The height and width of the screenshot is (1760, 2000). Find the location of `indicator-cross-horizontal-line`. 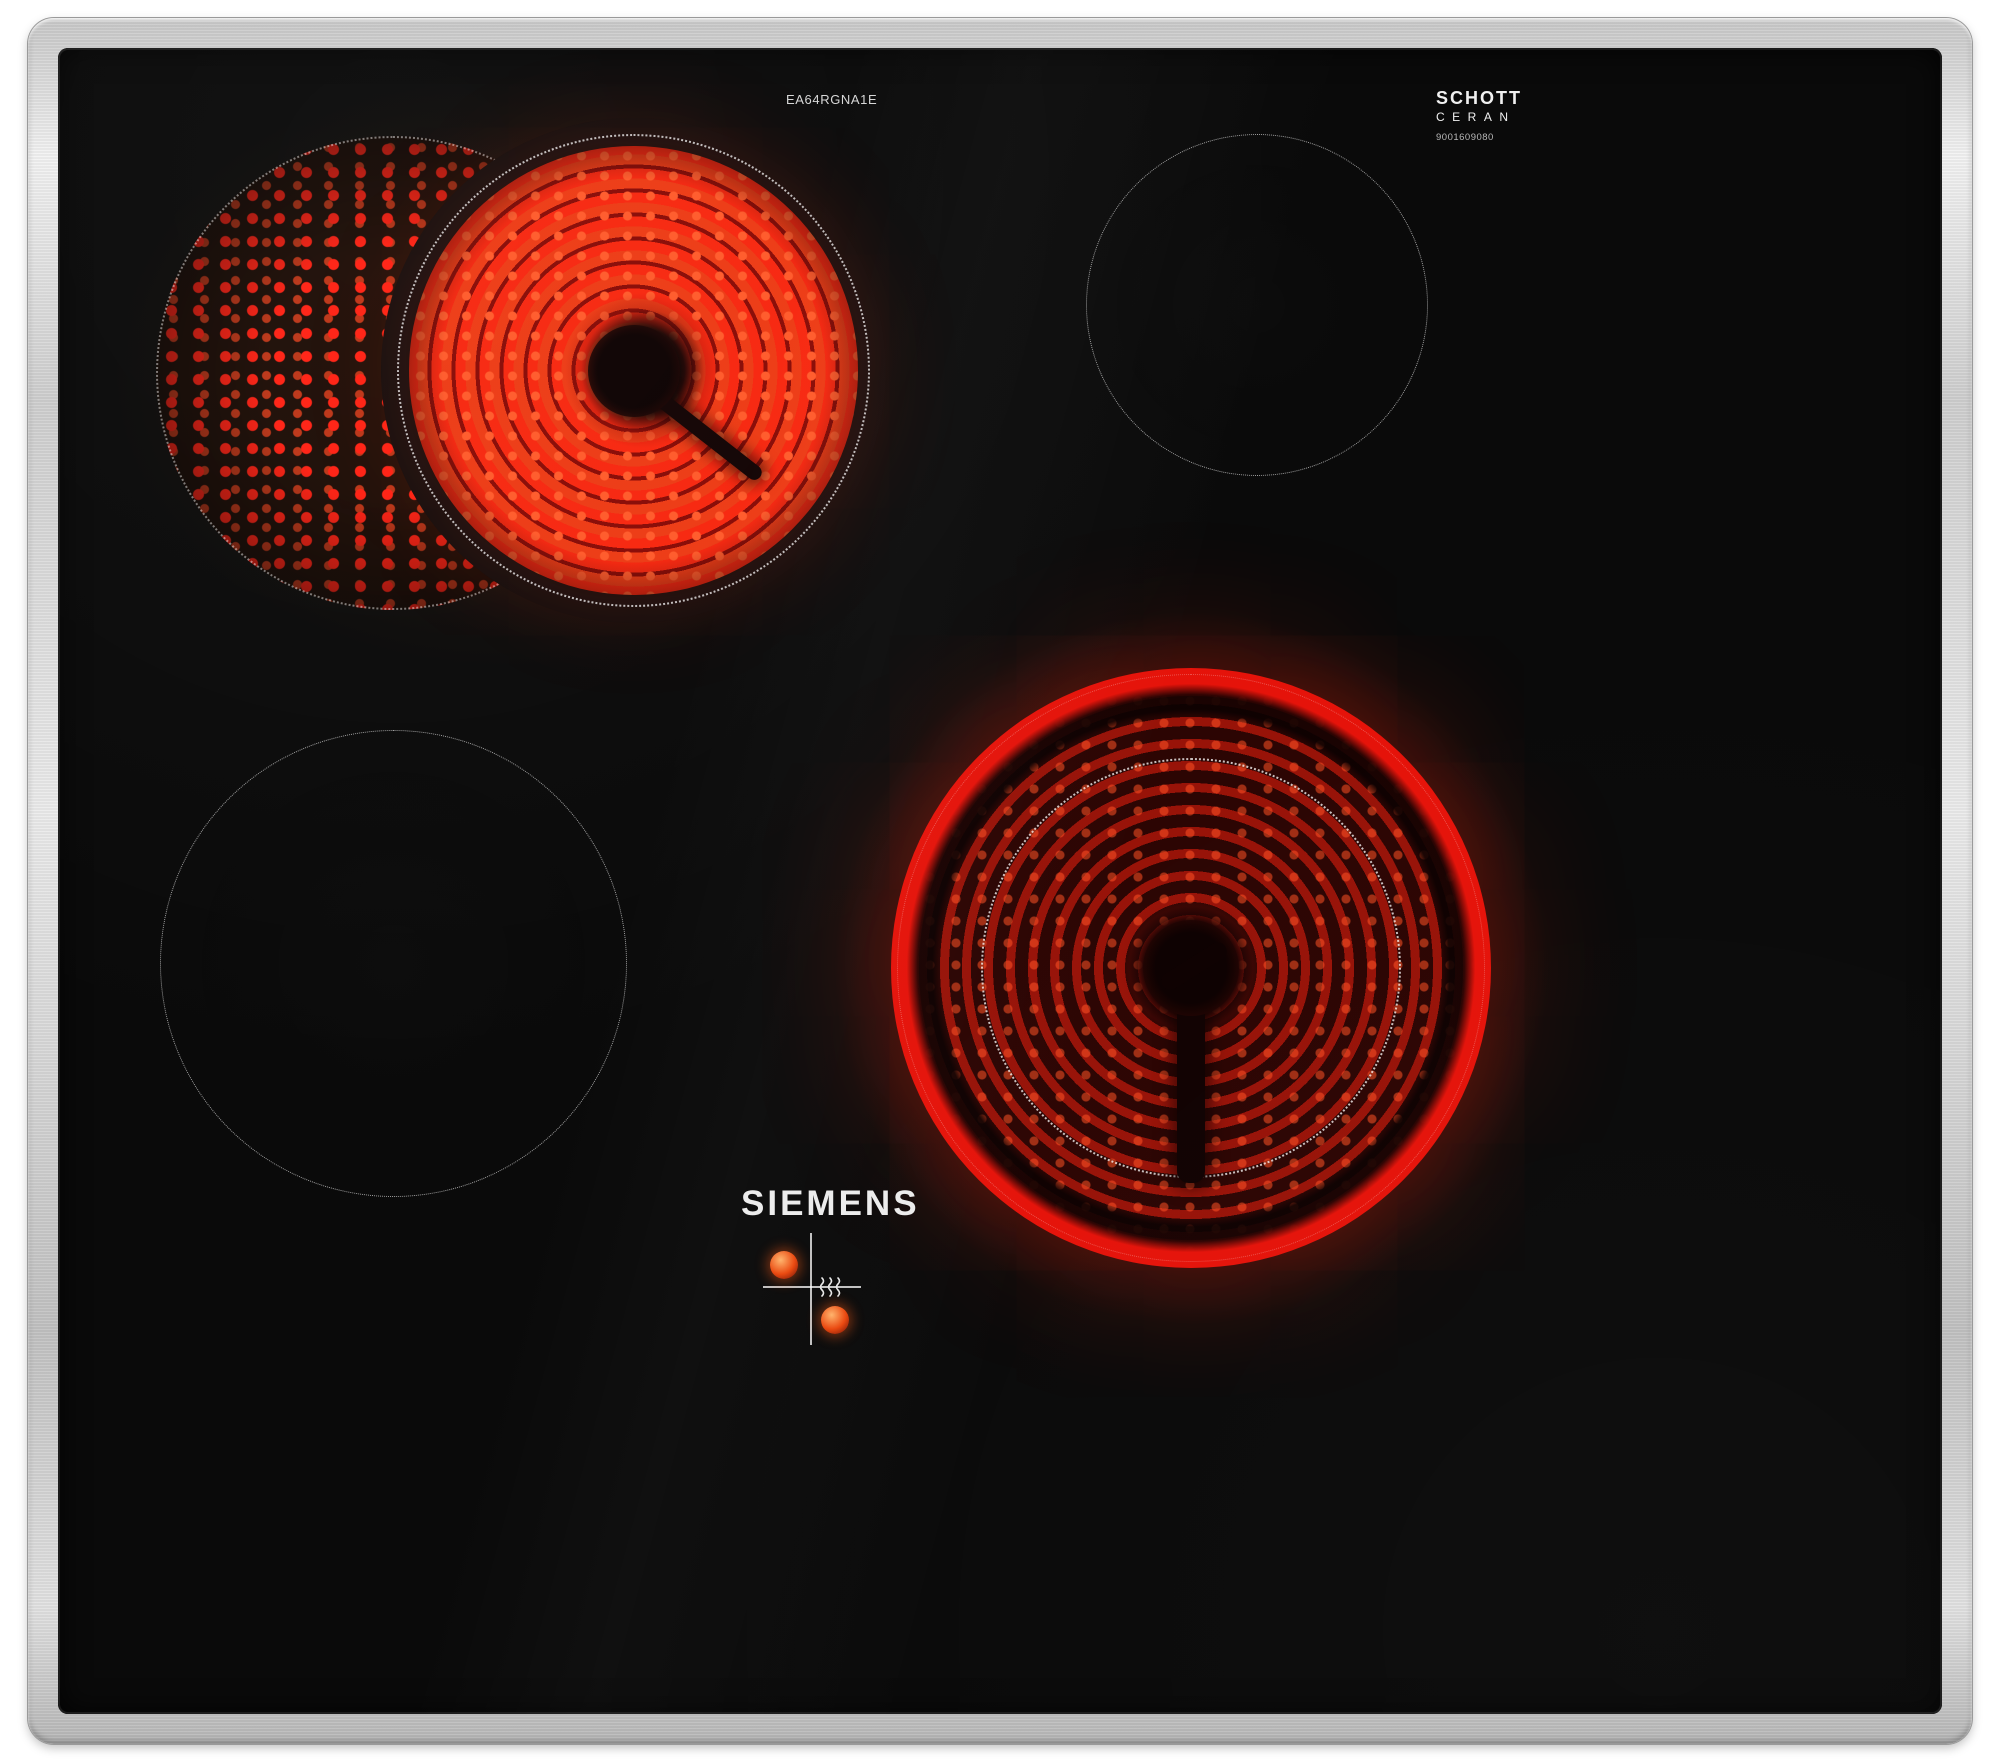

indicator-cross-horizontal-line is located at coordinates (812, 1287).